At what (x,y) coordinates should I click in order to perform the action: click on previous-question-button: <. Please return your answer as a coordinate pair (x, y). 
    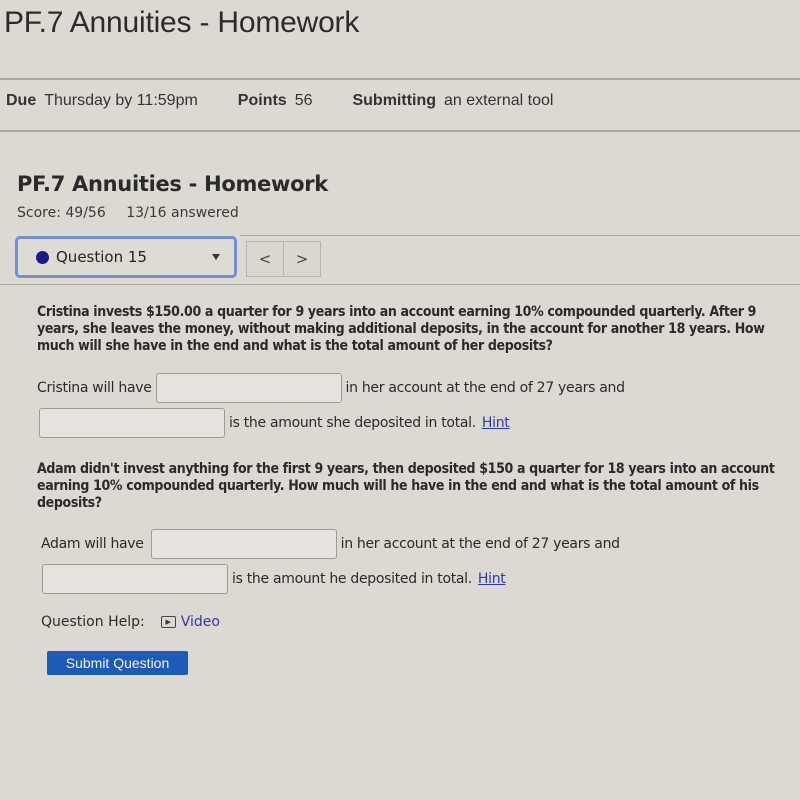
    Looking at the image, I should click on (265, 259).